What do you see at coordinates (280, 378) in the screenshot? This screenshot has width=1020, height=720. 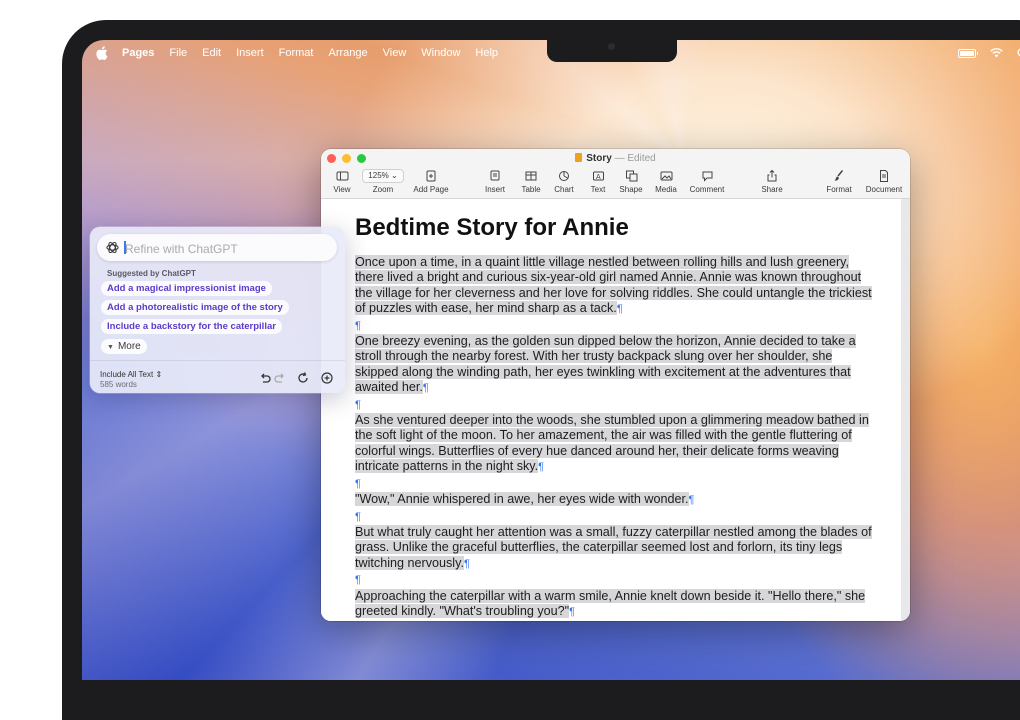 I see `redo-icon` at bounding box center [280, 378].